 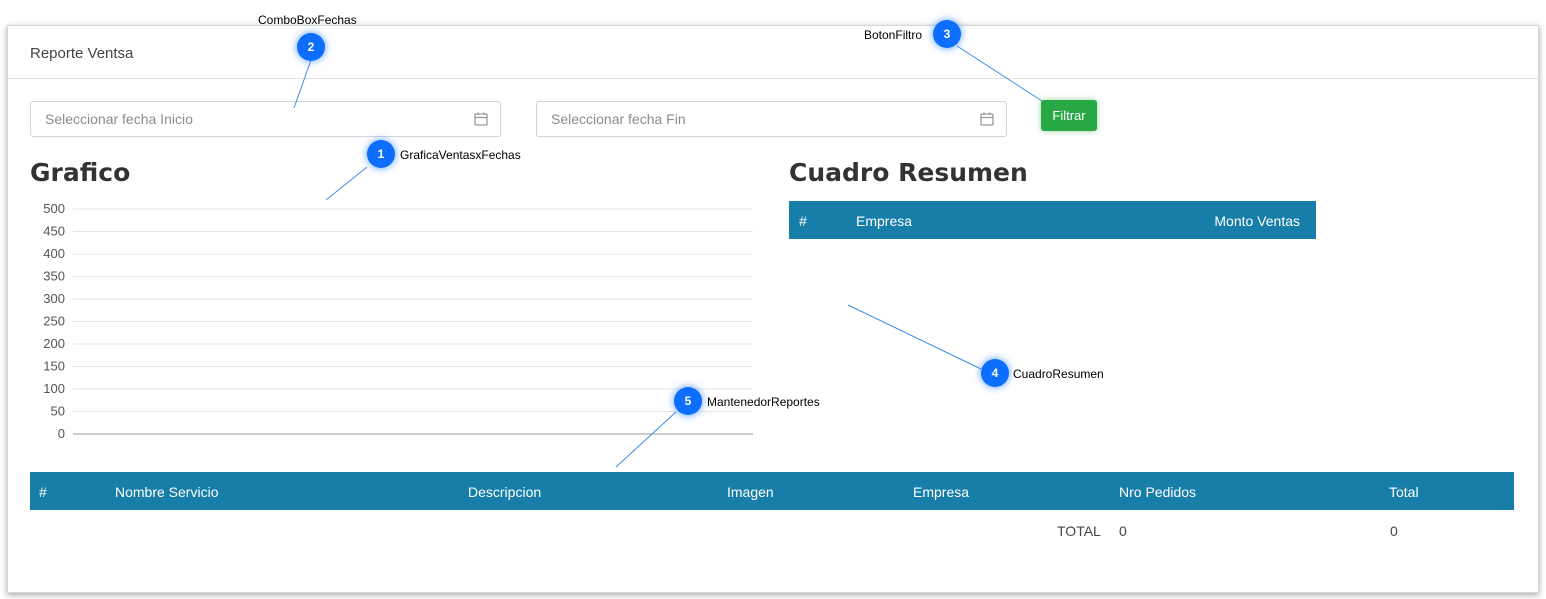 I want to click on callout-label-1: GraficaVentasxFechas, so click(x=460, y=155).